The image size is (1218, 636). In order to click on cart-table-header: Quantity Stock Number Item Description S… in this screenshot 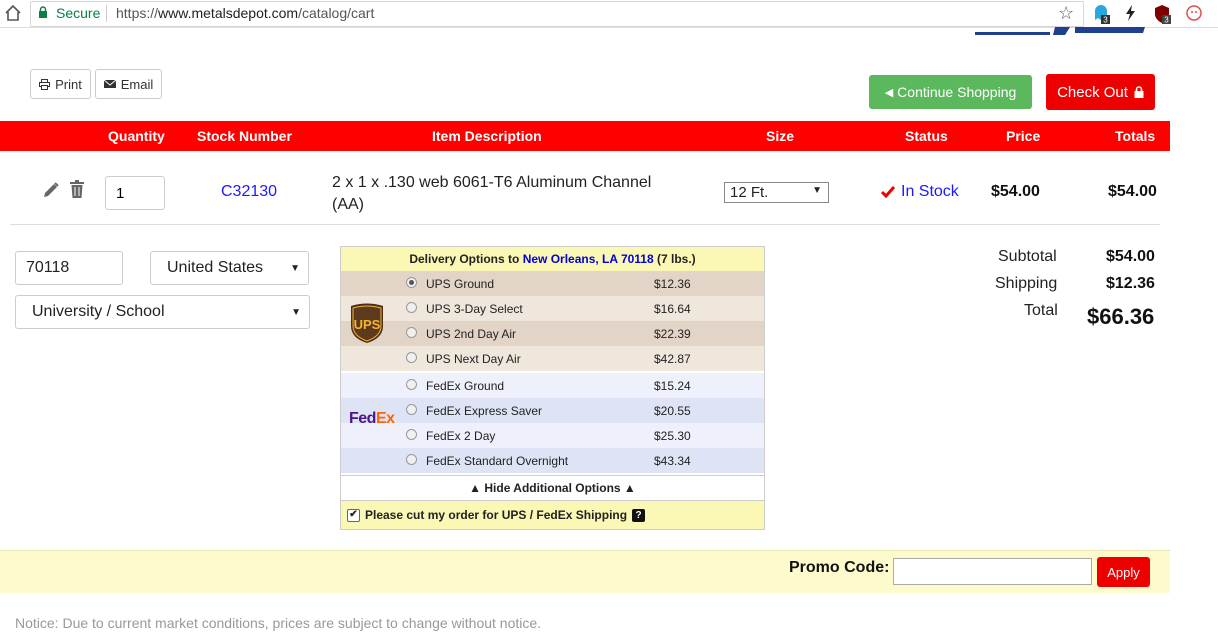, I will do `click(585, 136)`.